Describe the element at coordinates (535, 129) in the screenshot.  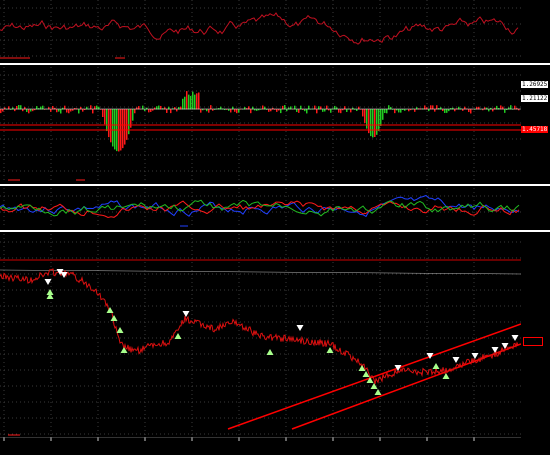
I see `macd-level-label-3: 1.45718` at that location.